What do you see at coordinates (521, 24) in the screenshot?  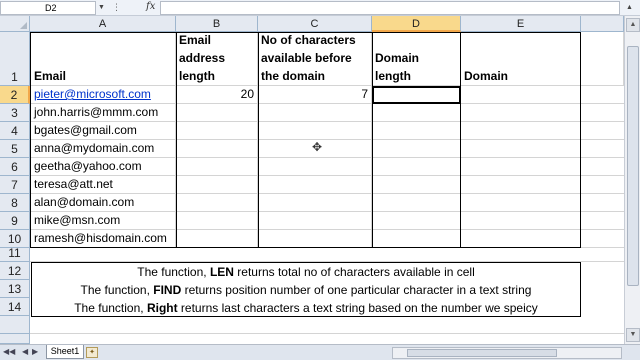 I see `column-header-e: E` at bounding box center [521, 24].